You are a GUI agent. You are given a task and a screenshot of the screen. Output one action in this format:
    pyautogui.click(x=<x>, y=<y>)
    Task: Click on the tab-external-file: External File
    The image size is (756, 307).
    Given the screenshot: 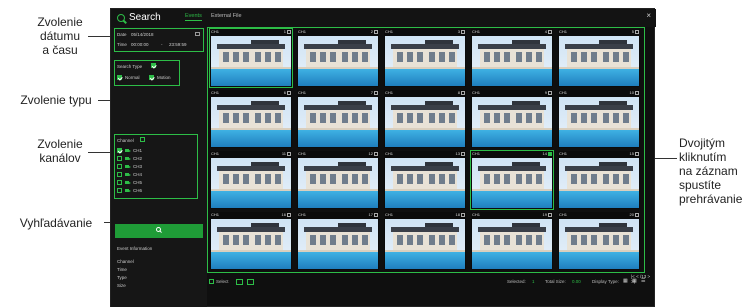 What is the action you would take?
    pyautogui.click(x=226, y=16)
    